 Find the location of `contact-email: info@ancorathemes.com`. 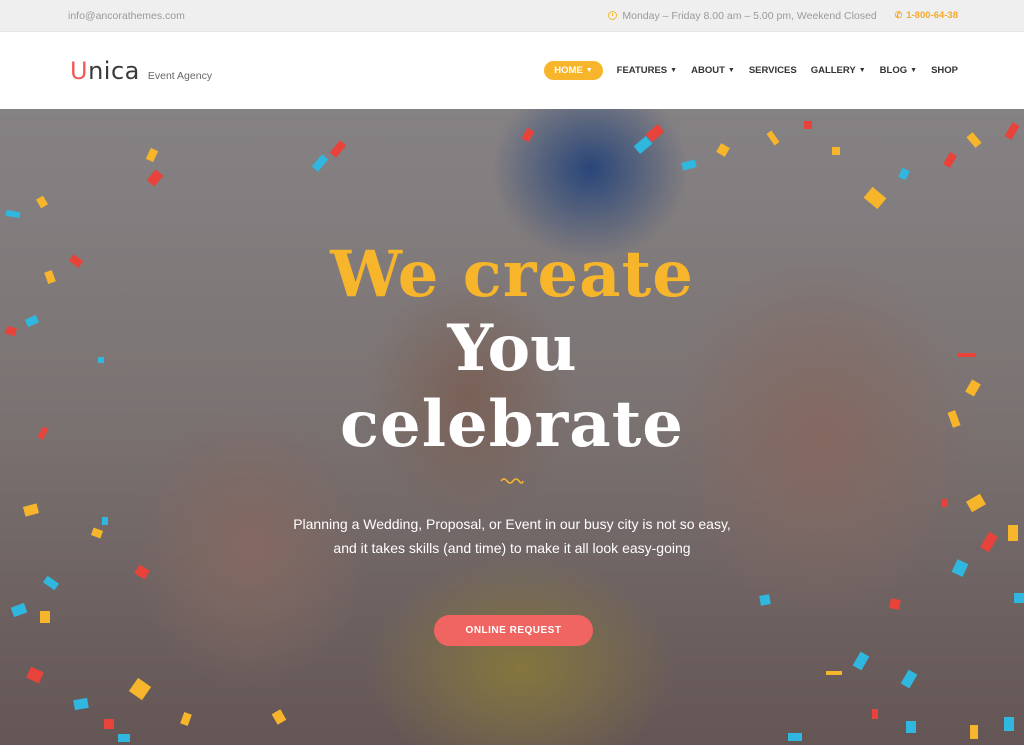

contact-email: info@ancorathemes.com is located at coordinates (126, 16).